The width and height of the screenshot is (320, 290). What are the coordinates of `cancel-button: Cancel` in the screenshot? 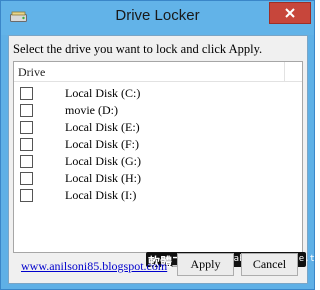 It's located at (269, 264).